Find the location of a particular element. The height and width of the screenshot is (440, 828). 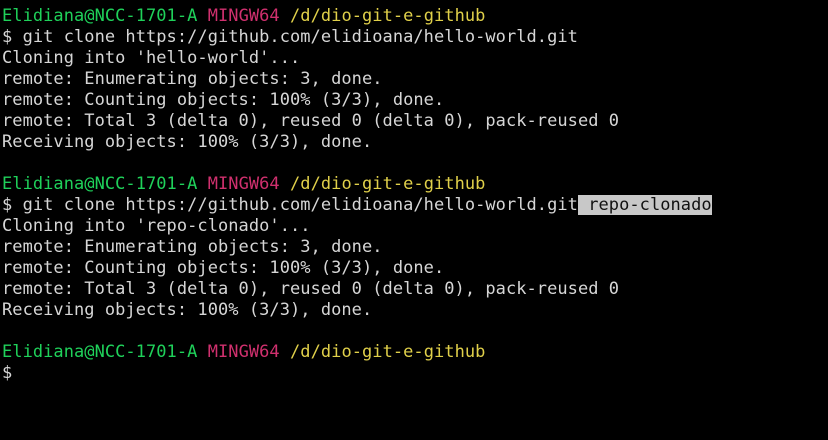

input-line: $ is located at coordinates (415, 373).